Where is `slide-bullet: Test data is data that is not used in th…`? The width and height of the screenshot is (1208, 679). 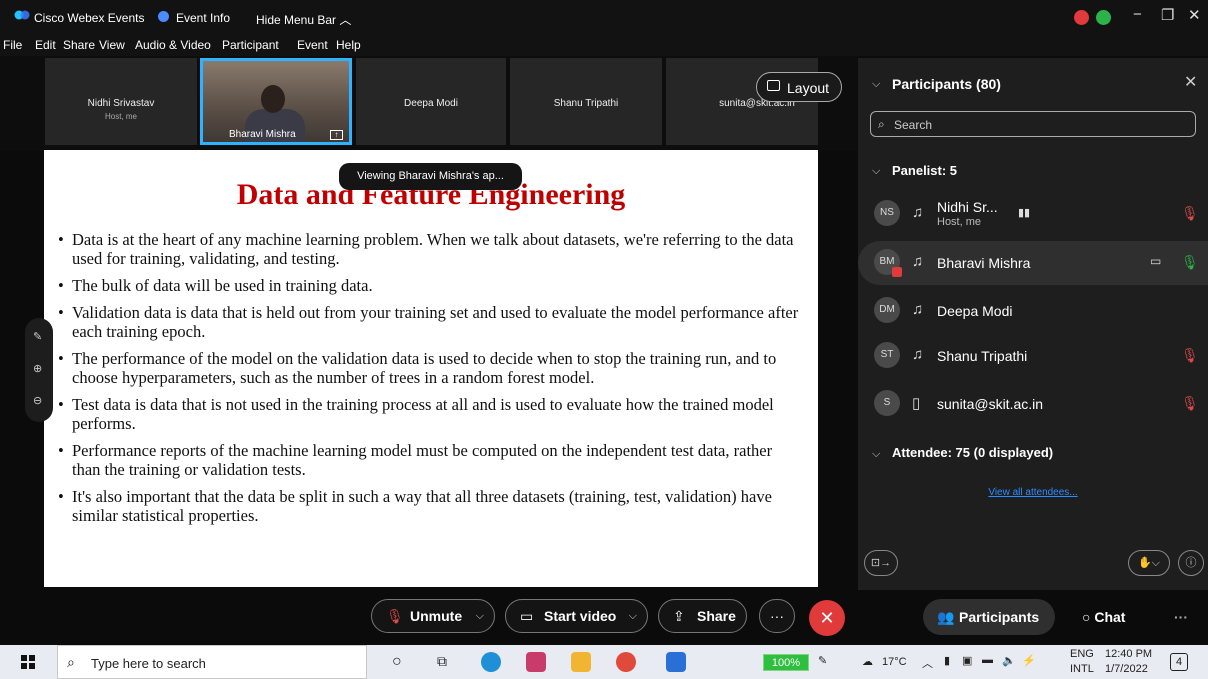
slide-bullet: Test data is data that is not used in th… is located at coordinates (430, 414).